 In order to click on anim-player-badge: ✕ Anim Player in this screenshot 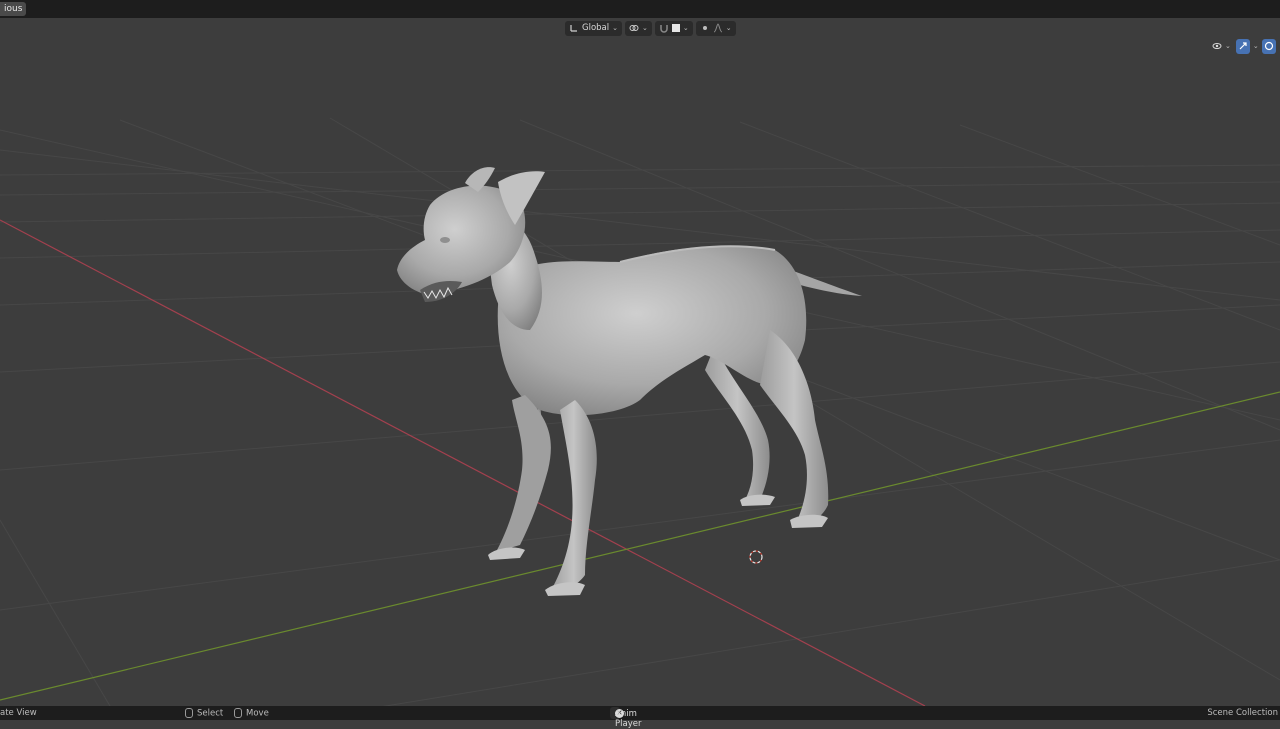, I will do `click(625, 718)`.